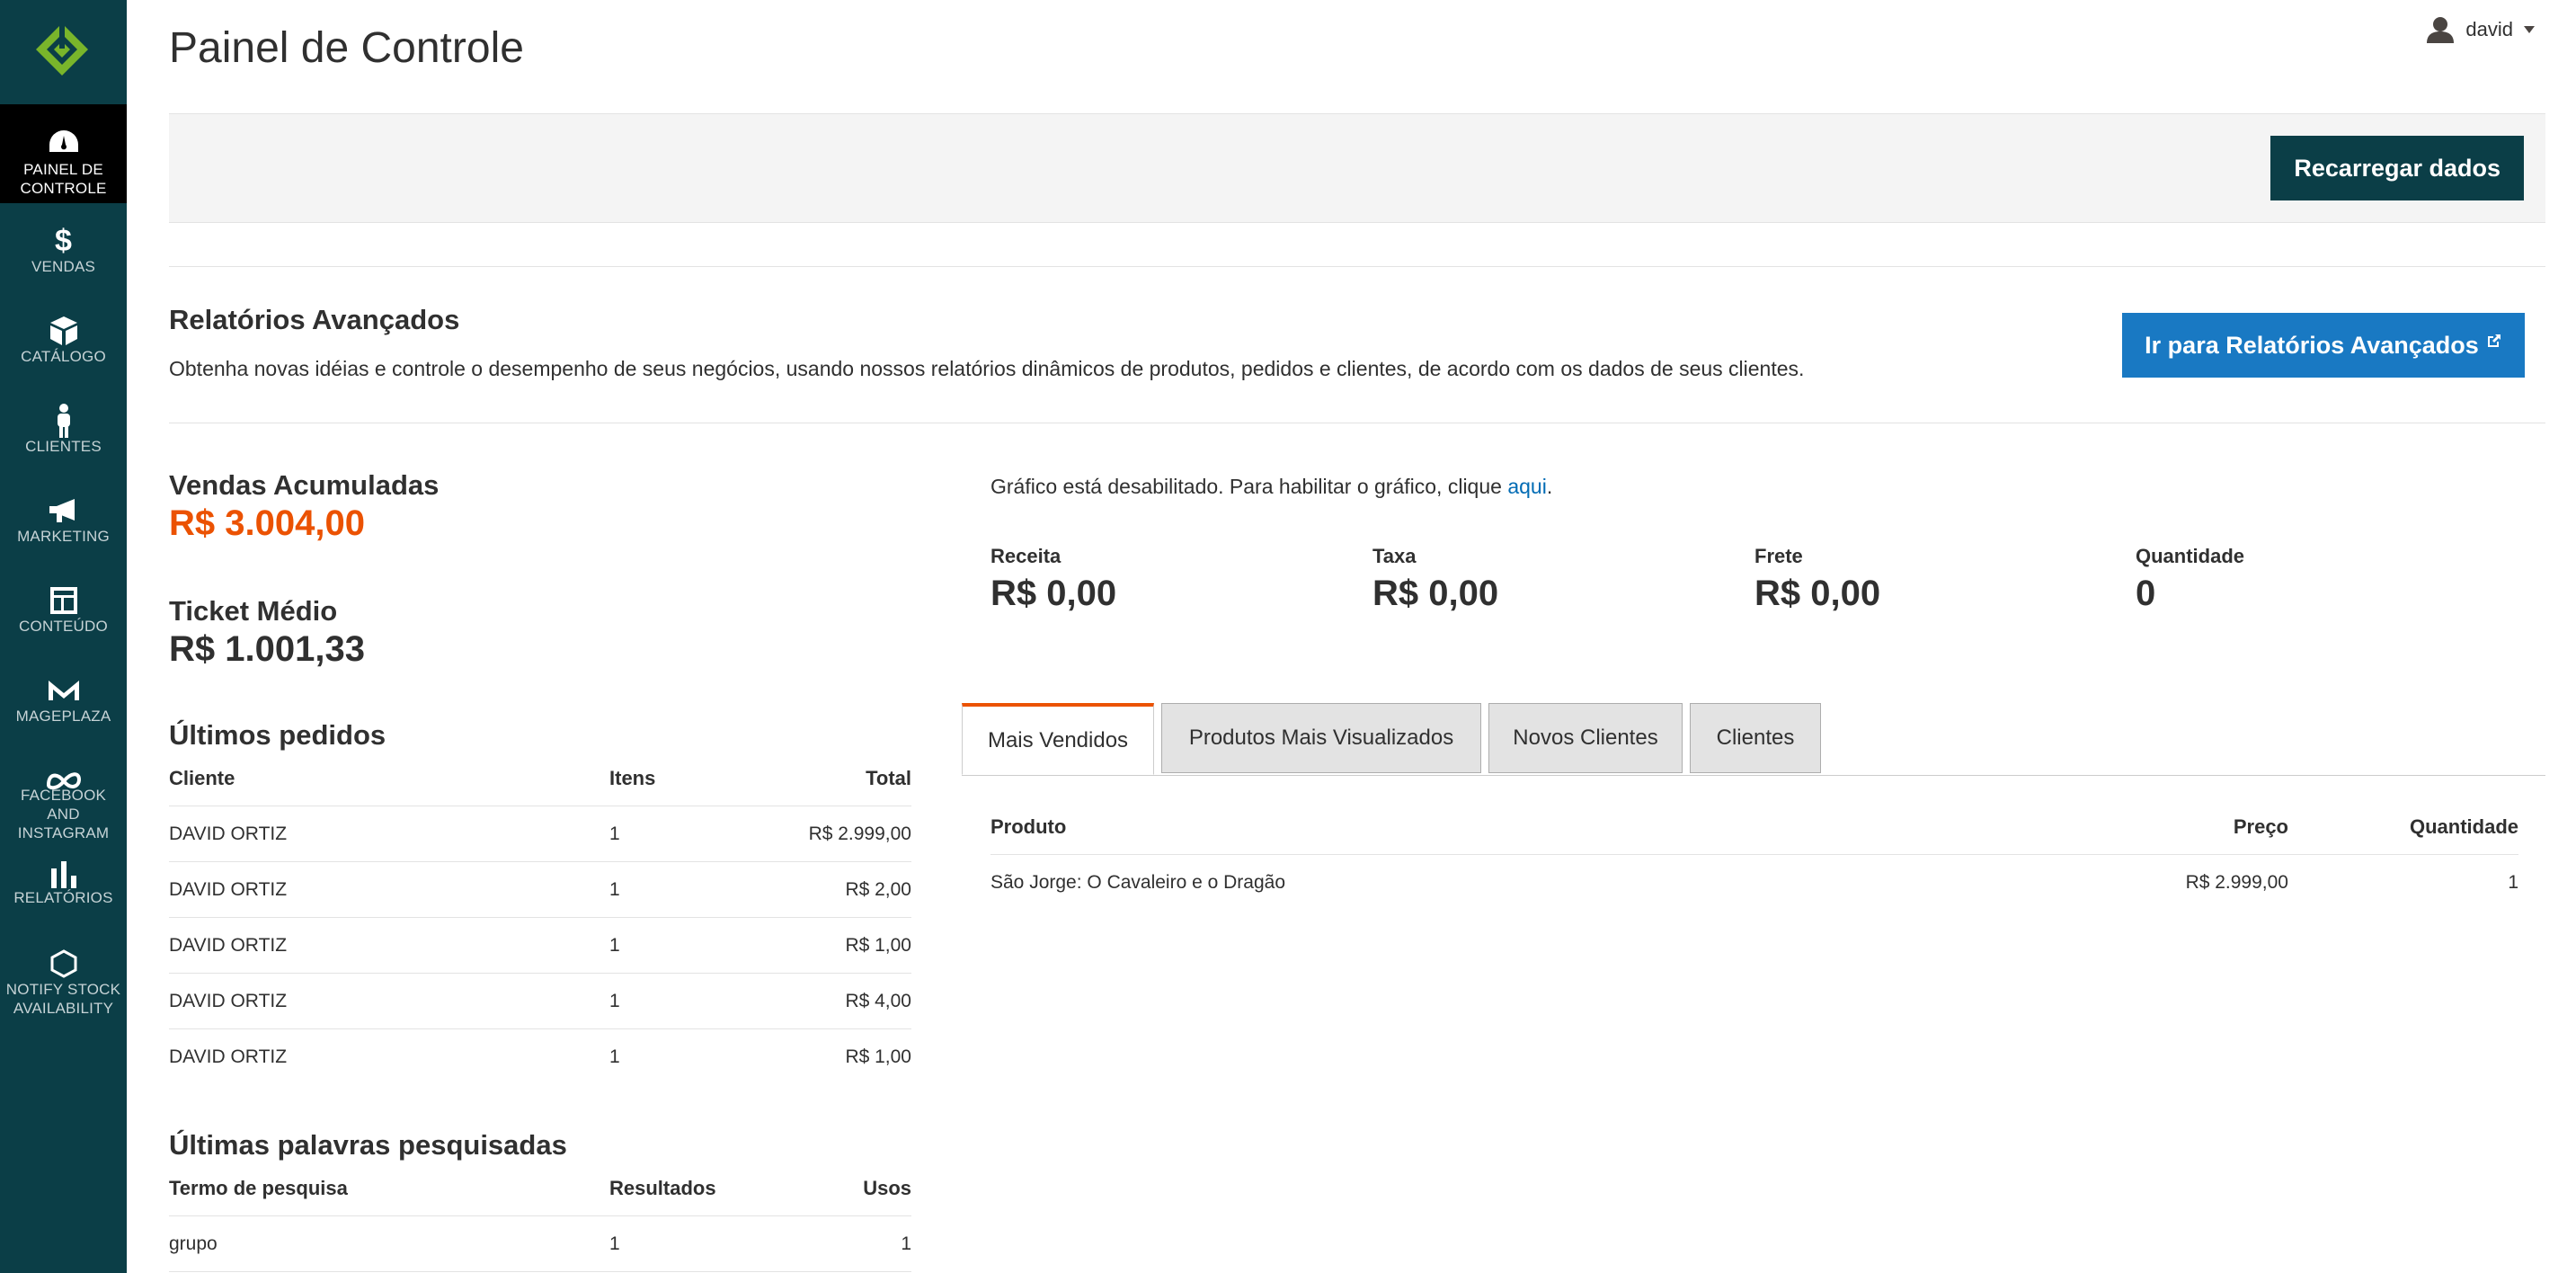 The width and height of the screenshot is (2576, 1273). I want to click on table-row: grupo 1 1, so click(540, 1243).